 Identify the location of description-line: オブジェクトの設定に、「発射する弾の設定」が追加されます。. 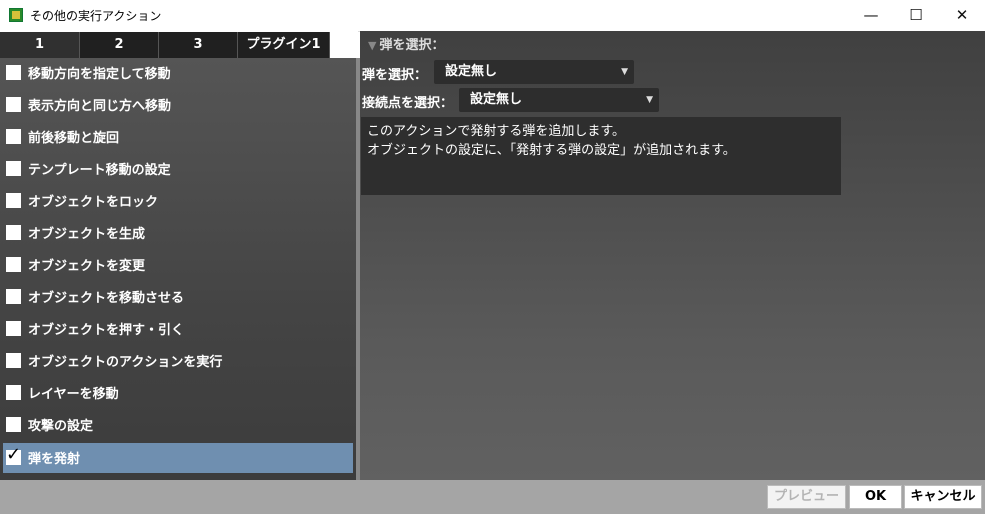
(551, 150).